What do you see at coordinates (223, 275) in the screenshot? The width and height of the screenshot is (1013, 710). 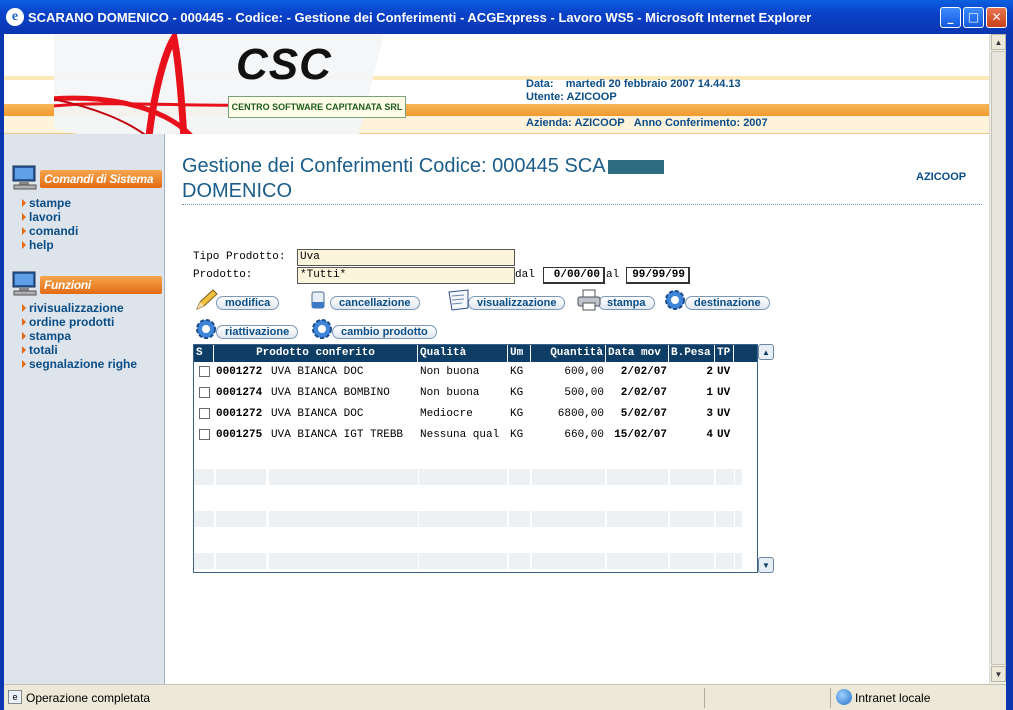 I see `prodotto-label: Prodotto:` at bounding box center [223, 275].